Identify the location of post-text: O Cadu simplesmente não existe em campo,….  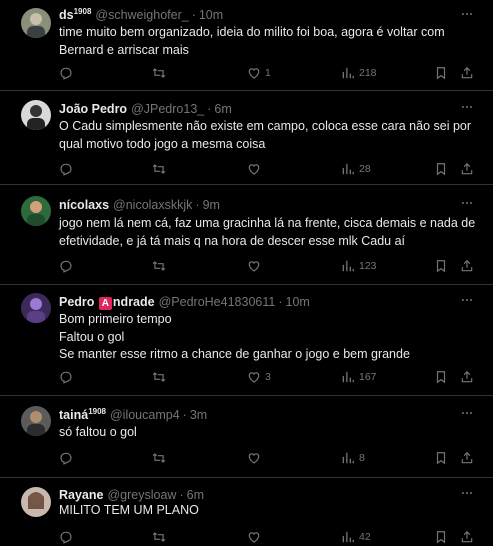
(265, 135).